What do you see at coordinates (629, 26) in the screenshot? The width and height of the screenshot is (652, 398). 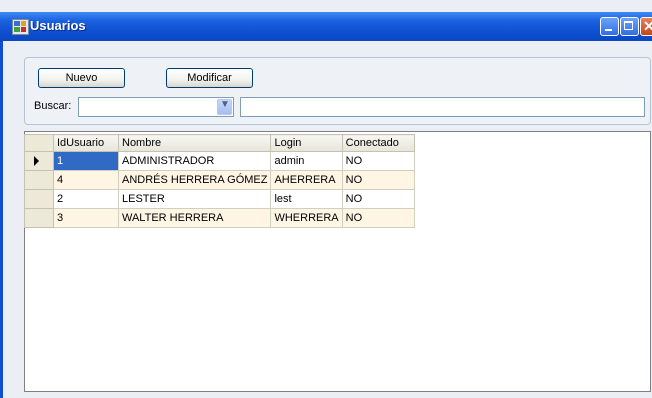 I see `maximize-icon` at bounding box center [629, 26].